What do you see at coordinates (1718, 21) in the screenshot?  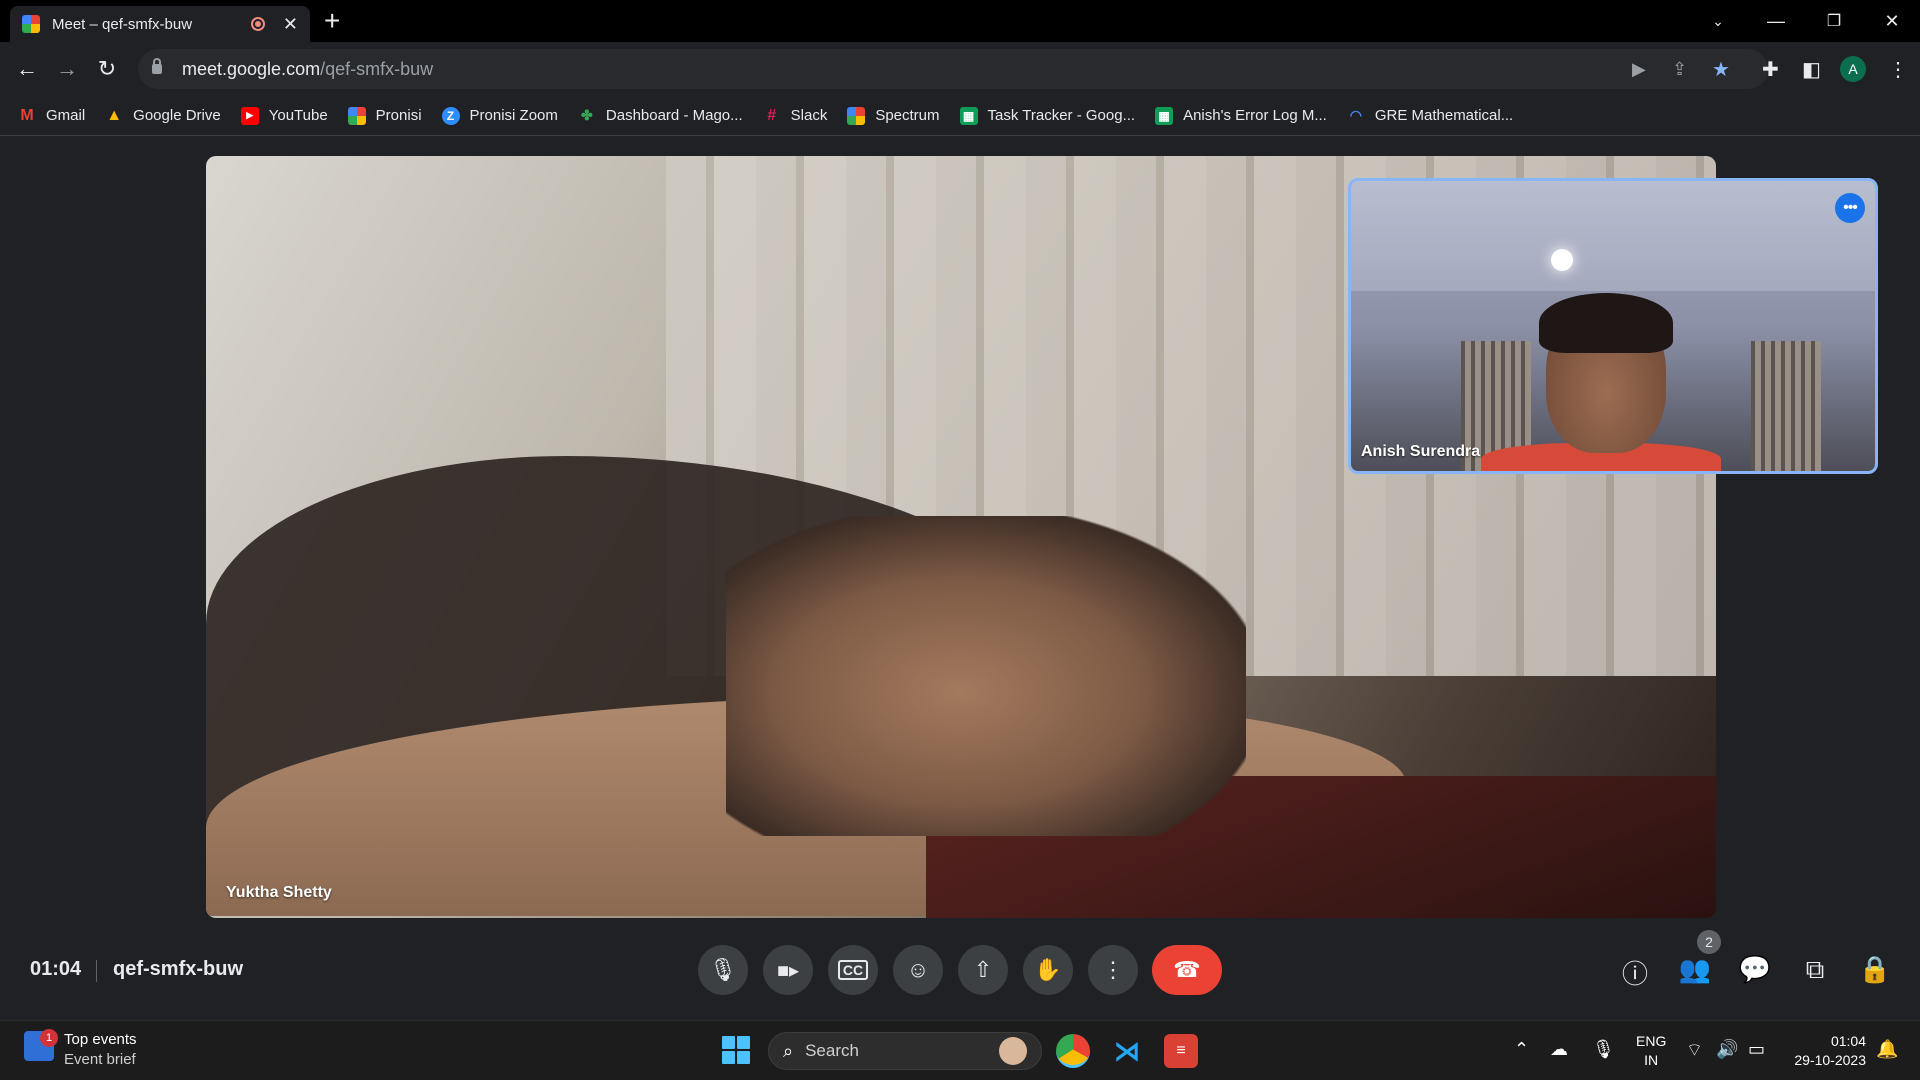 I see `tab-search-icon: ⌄` at bounding box center [1718, 21].